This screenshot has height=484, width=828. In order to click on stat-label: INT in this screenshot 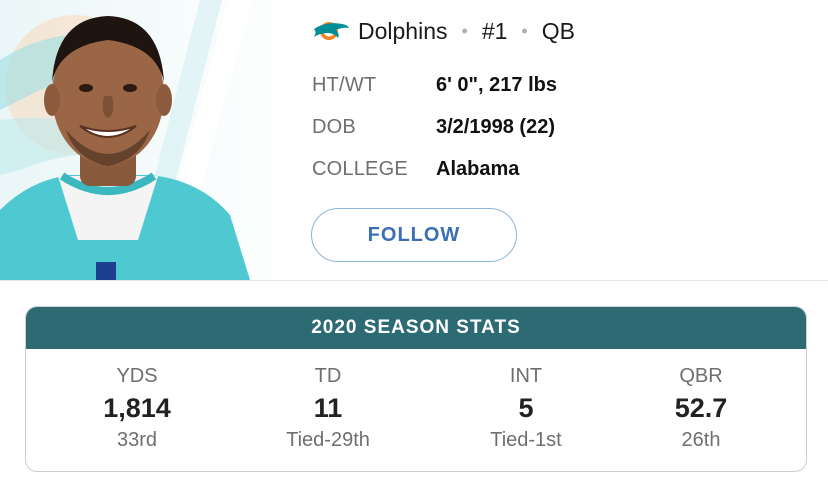, I will do `click(526, 376)`.